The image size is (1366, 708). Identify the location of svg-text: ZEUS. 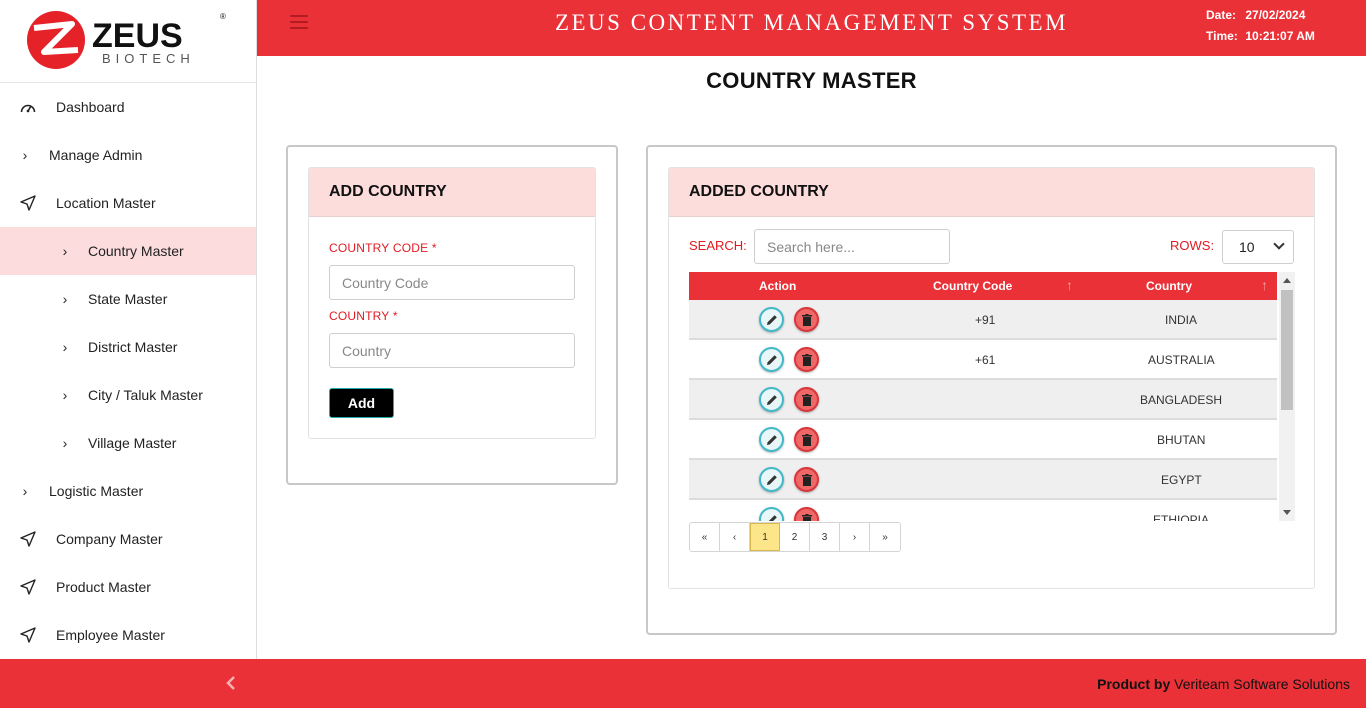
(137, 36).